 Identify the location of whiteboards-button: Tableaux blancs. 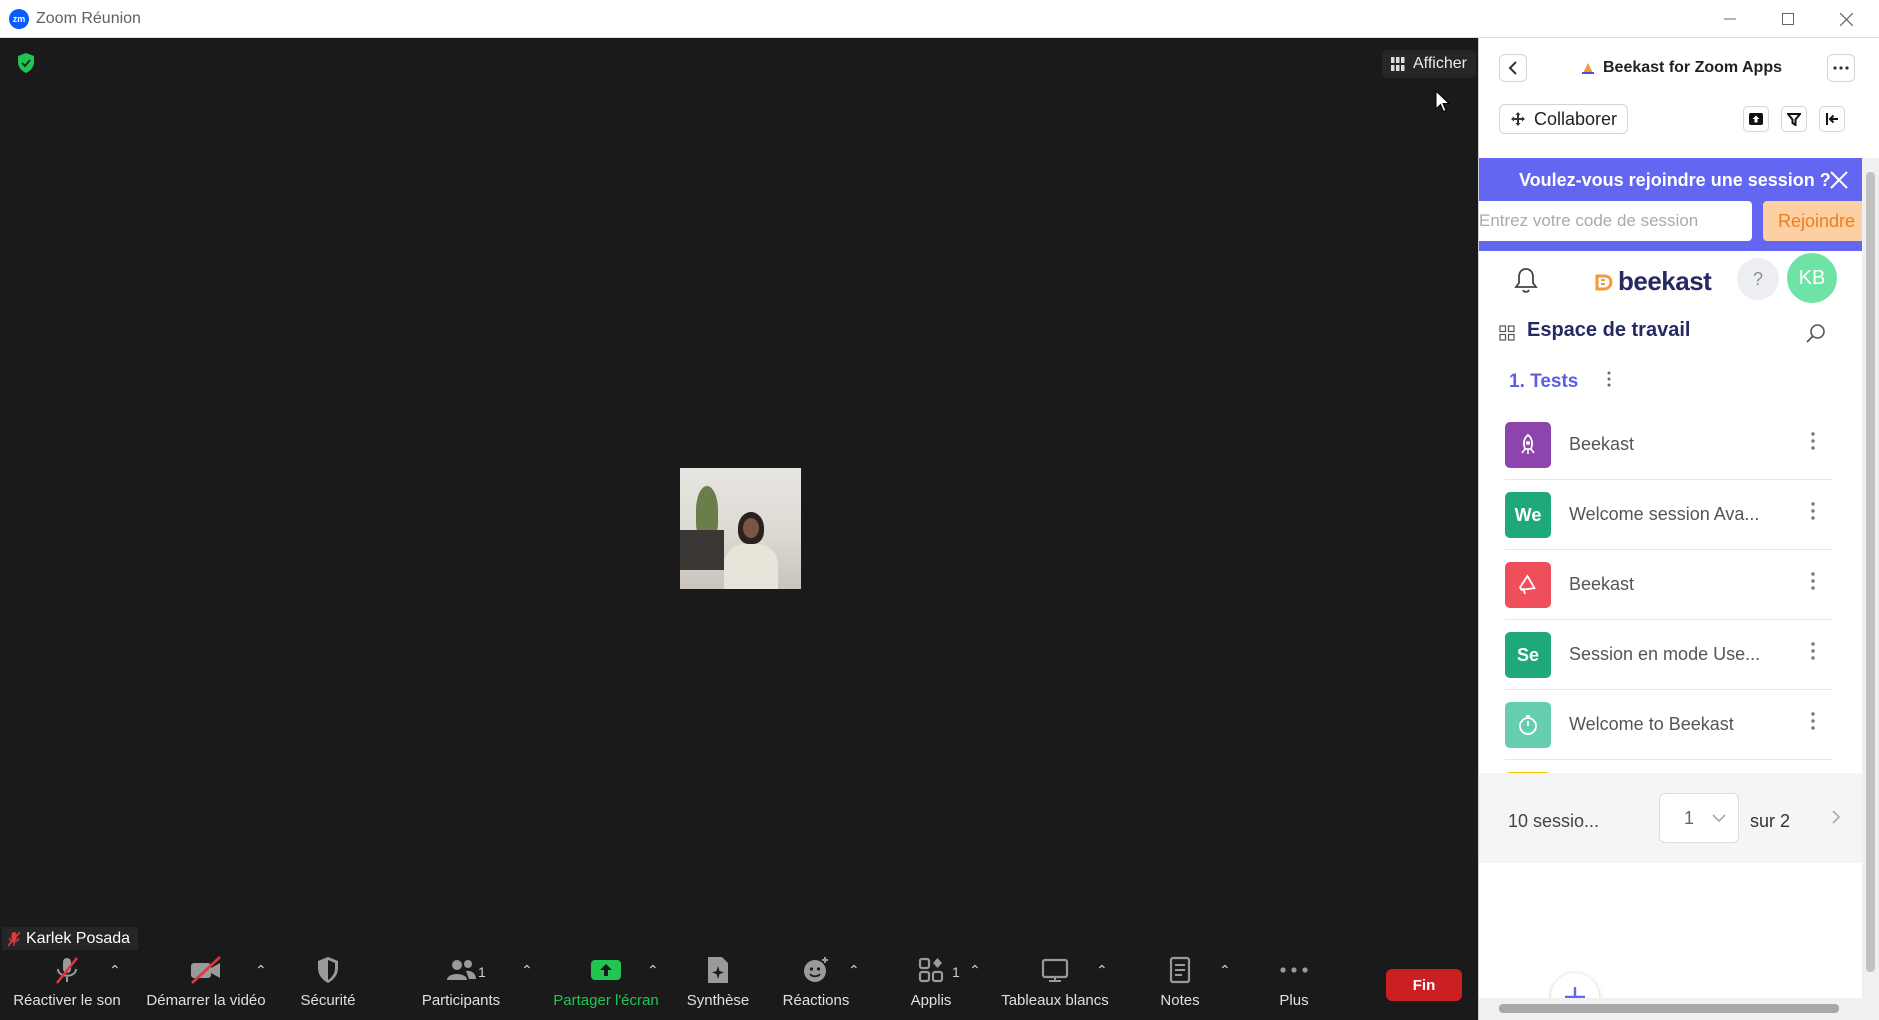
(1055, 985).